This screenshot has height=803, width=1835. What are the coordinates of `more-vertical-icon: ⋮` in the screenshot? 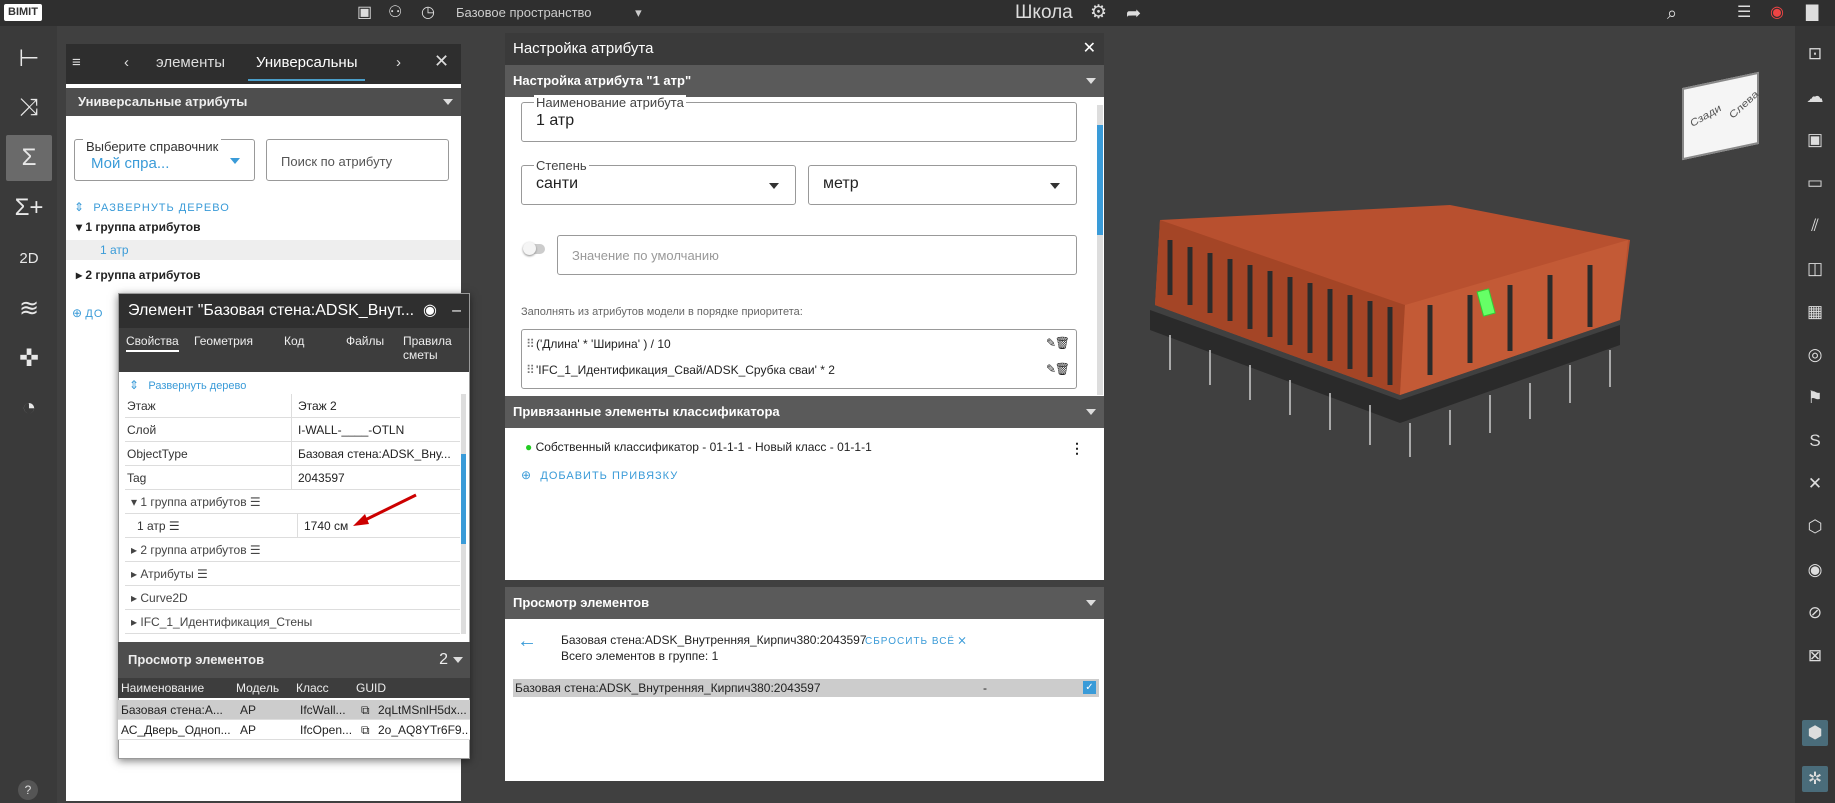 It's located at (1077, 448).